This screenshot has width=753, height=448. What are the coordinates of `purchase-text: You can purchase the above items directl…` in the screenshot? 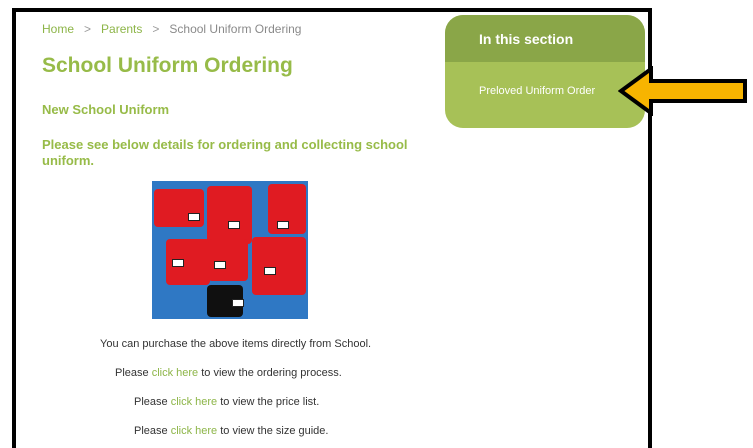 It's located at (236, 344).